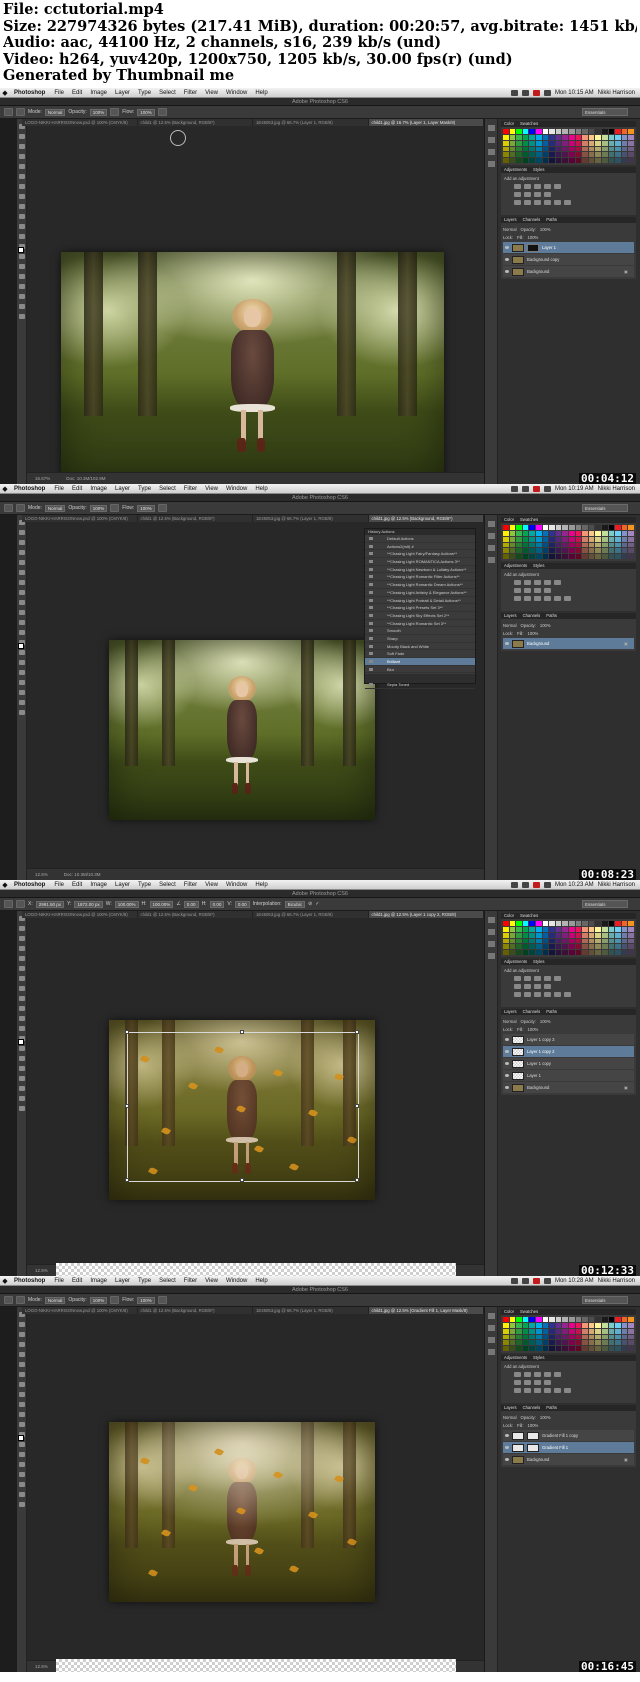  What do you see at coordinates (547, 884) in the screenshot?
I see `volume-icon` at bounding box center [547, 884].